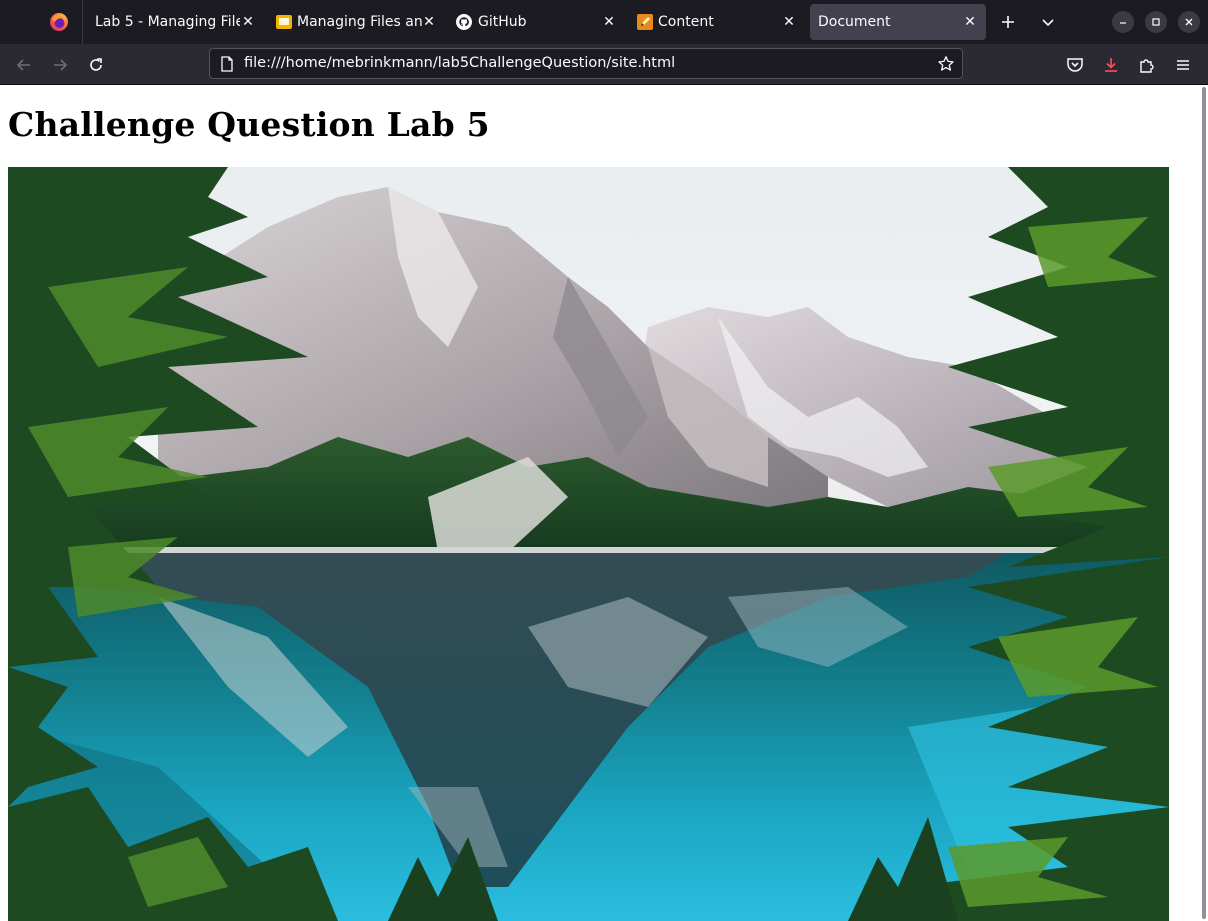 The height and width of the screenshot is (921, 1208). What do you see at coordinates (249, 124) in the screenshot?
I see `page-title: Challenge Question Lab 5` at bounding box center [249, 124].